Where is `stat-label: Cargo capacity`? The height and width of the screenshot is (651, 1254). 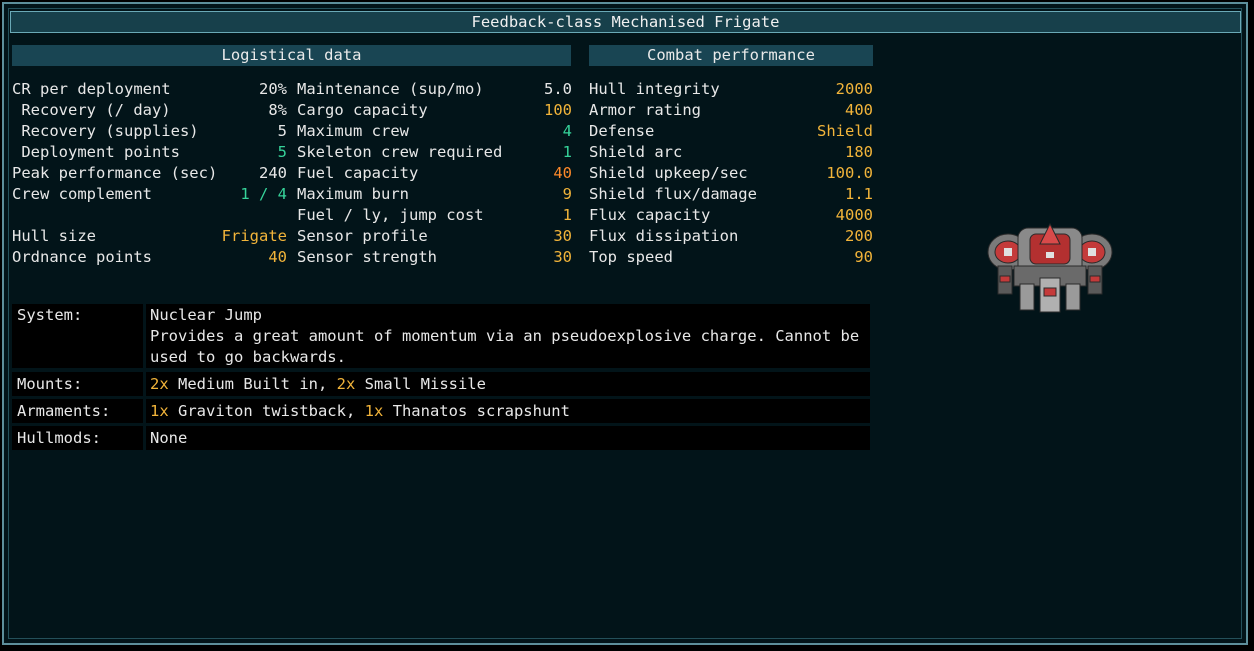
stat-label: Cargo capacity is located at coordinates (362, 110).